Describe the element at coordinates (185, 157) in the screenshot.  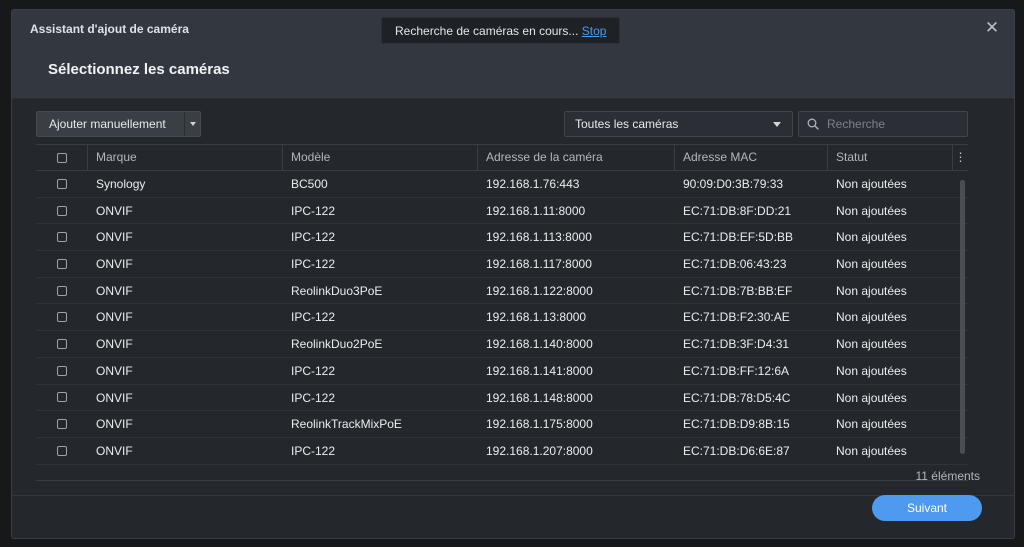
I see `column-header-brand: Marque` at that location.